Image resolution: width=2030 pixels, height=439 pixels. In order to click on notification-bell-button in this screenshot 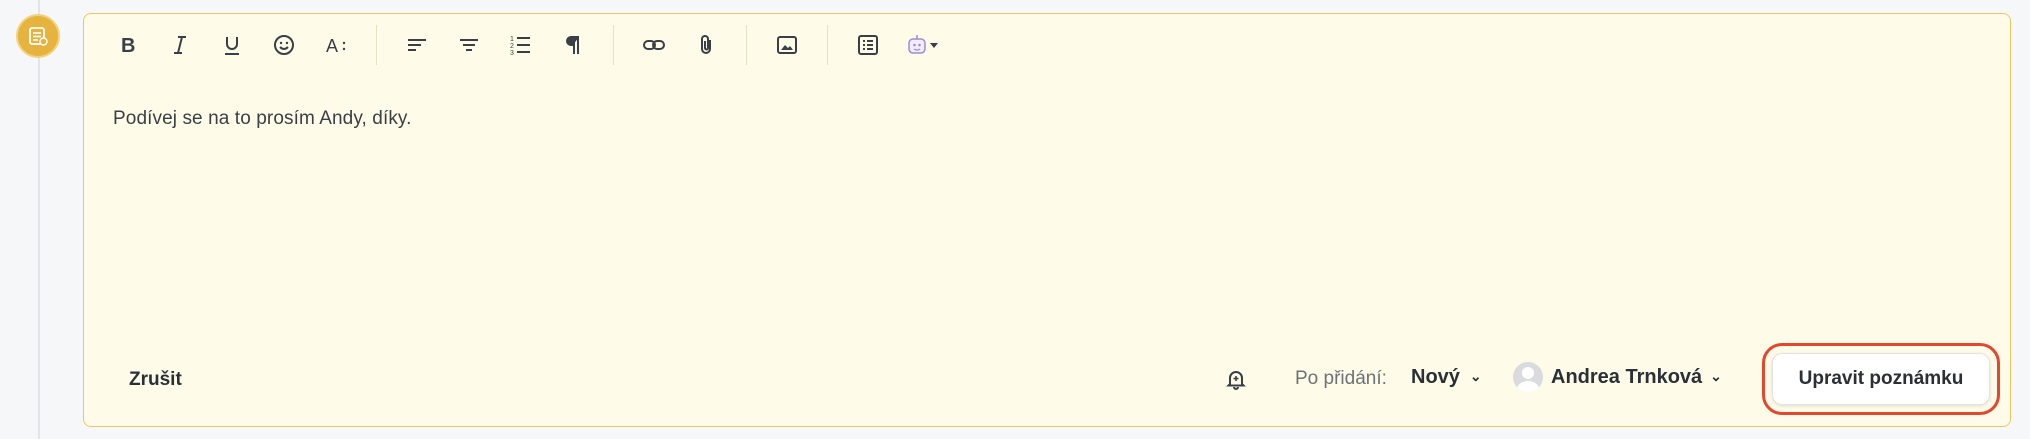, I will do `click(1236, 379)`.